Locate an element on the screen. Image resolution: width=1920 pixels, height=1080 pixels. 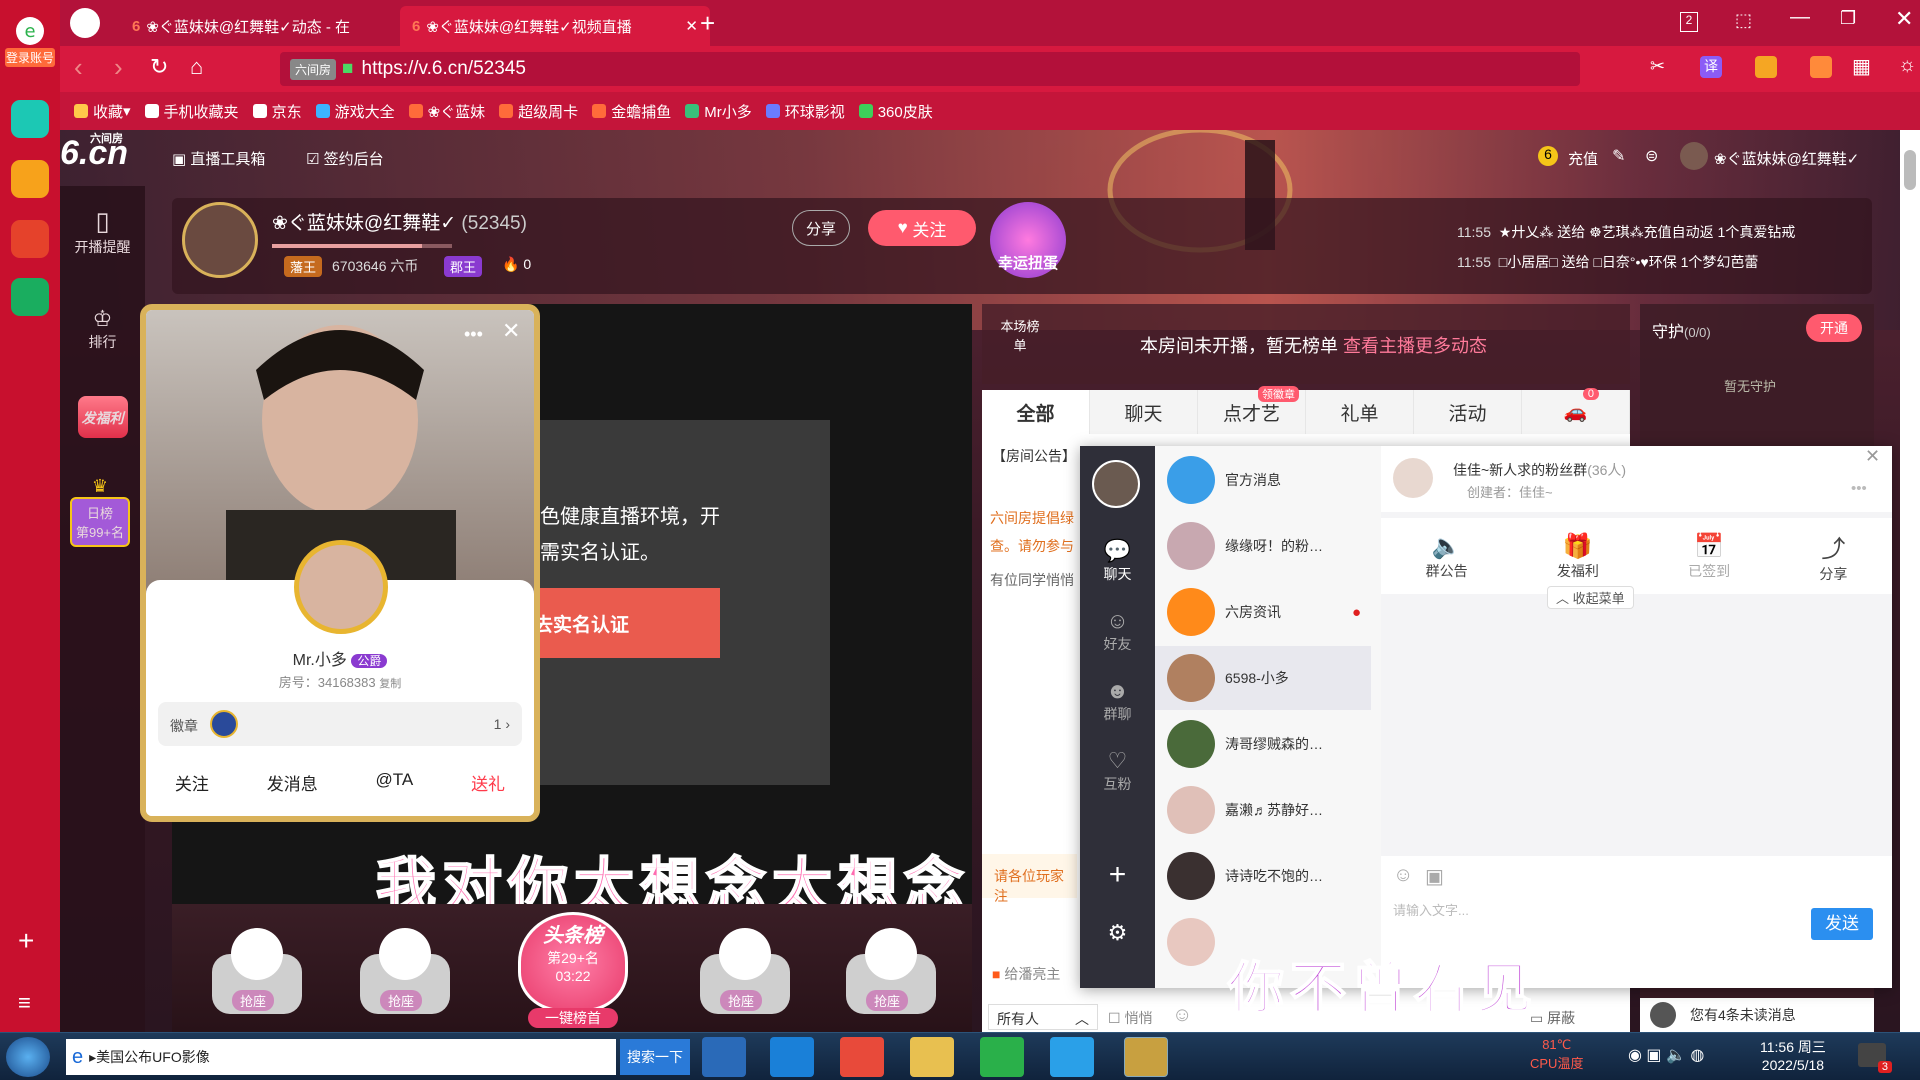
rank-label: 本场榜单 is located at coordinates (1020, 335).